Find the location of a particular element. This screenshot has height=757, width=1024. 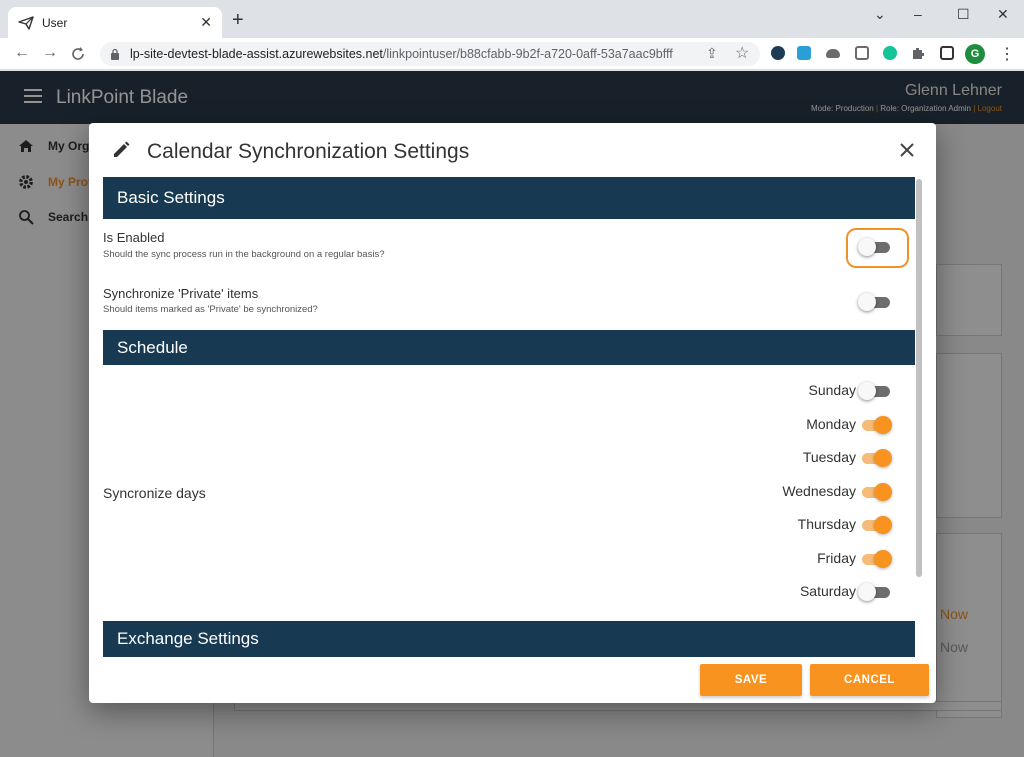

lock-icon is located at coordinates (115, 54).